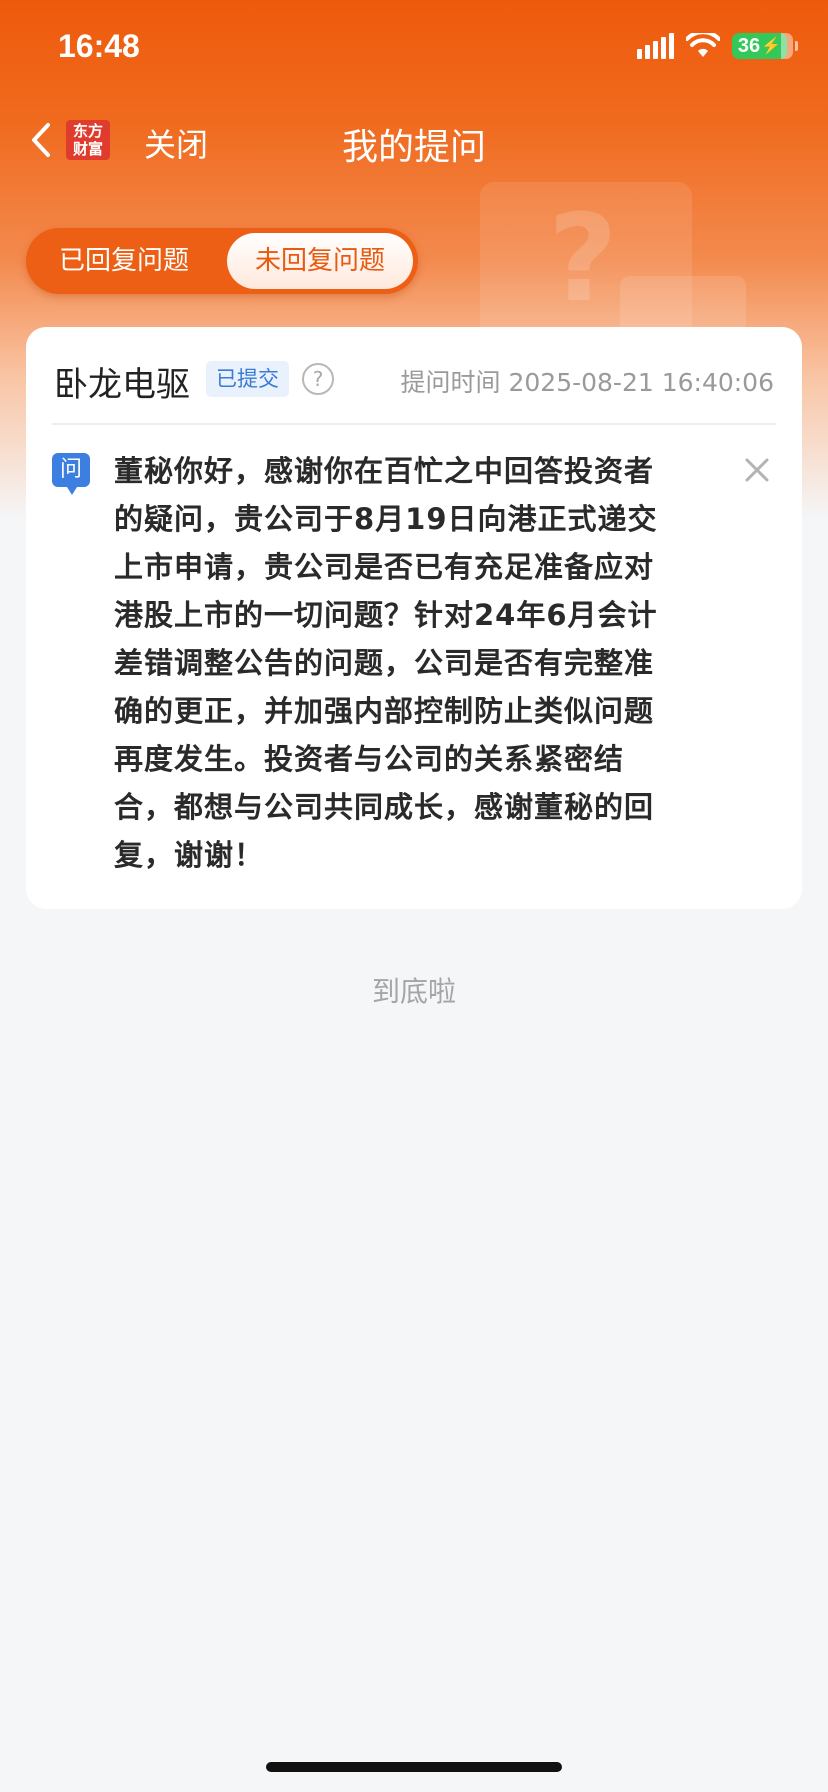 Image resolution: width=828 pixels, height=1792 pixels. Describe the element at coordinates (655, 46) in the screenshot. I see `signal-icon` at that location.